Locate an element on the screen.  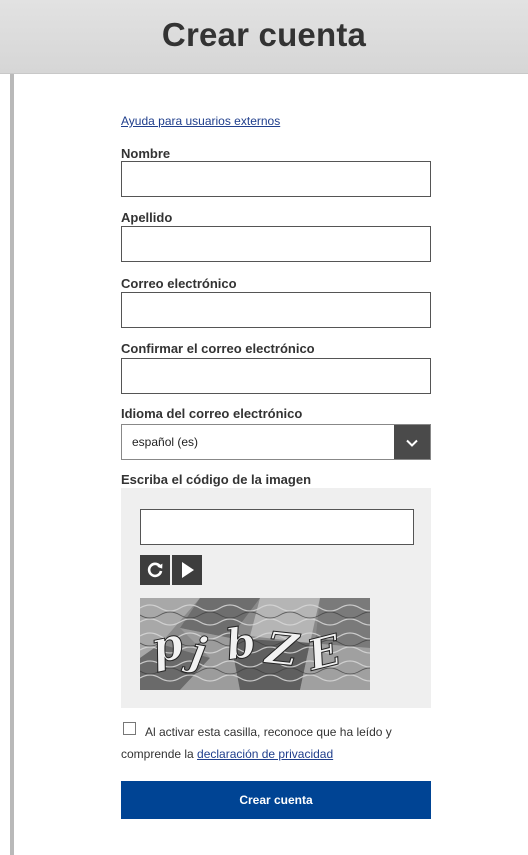
play-audio-icon is located at coordinates (188, 570).